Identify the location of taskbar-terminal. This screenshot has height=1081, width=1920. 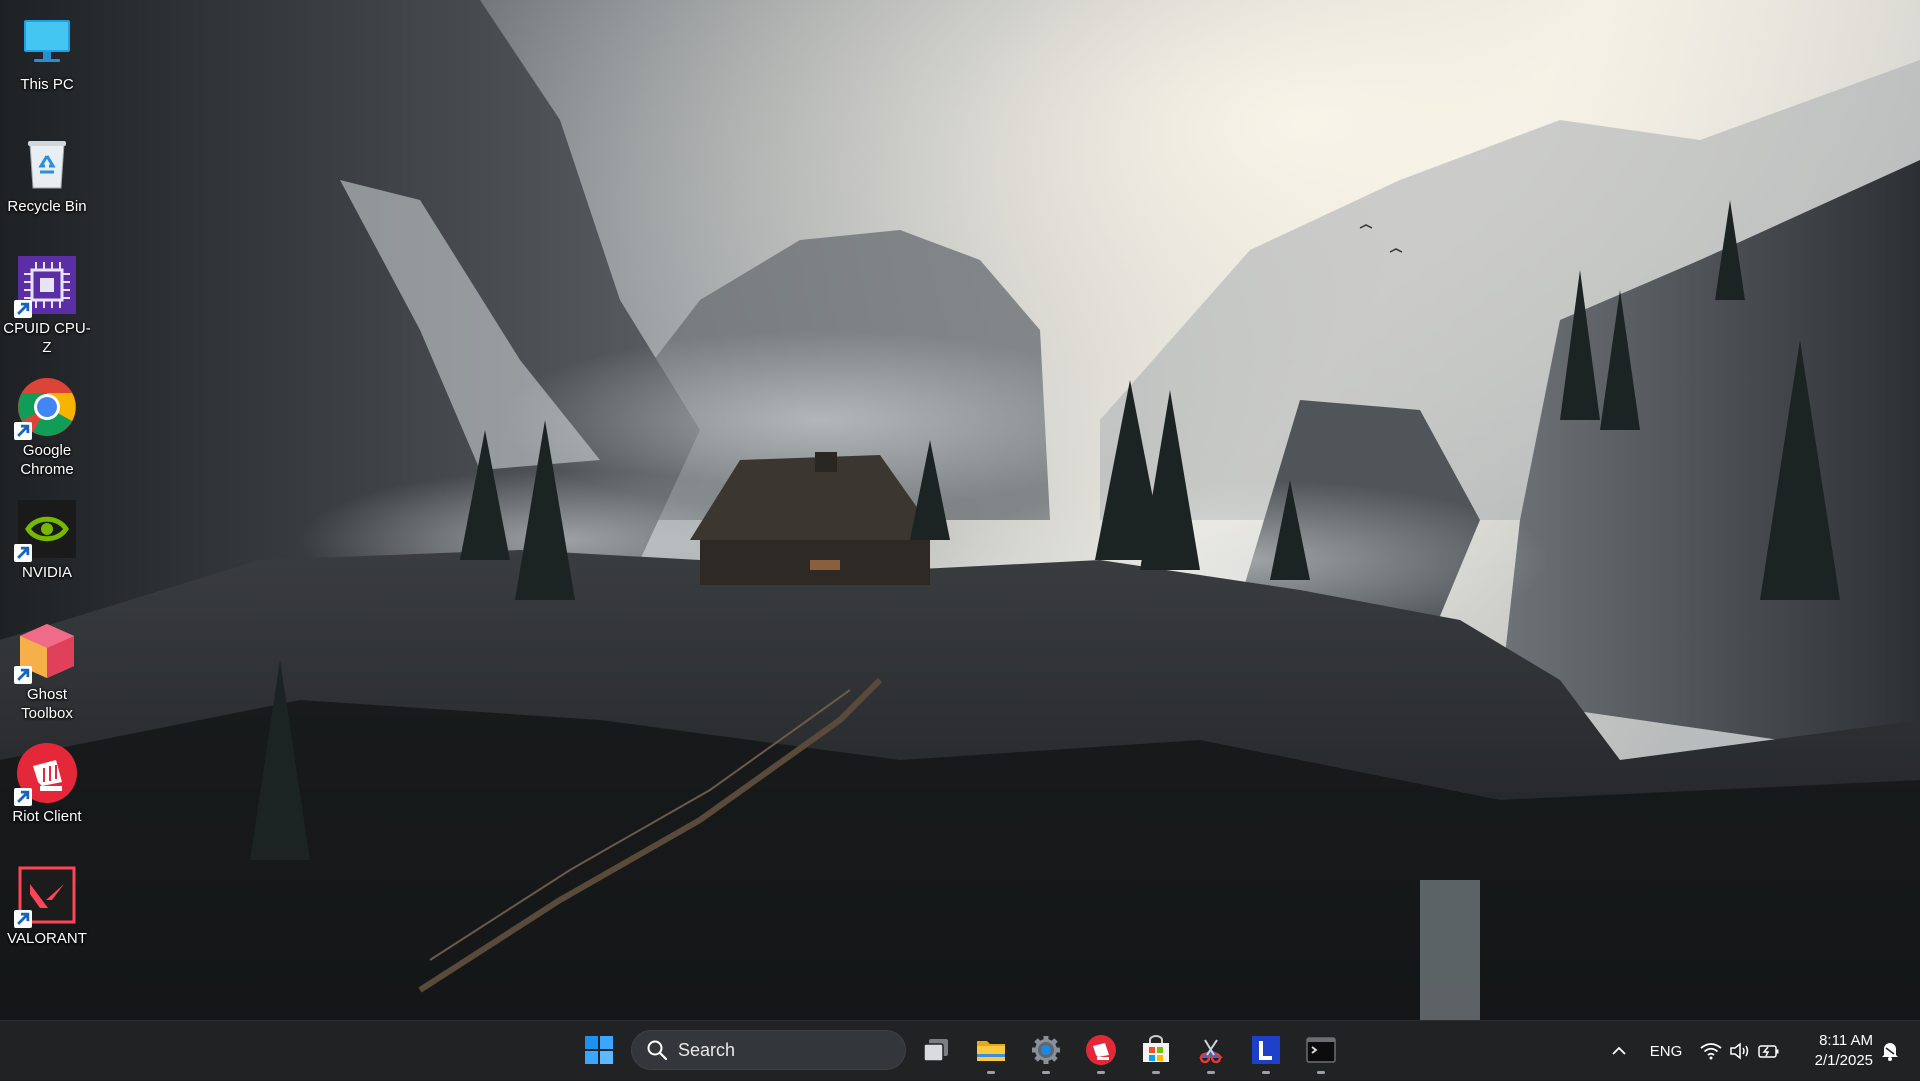
(1321, 1050).